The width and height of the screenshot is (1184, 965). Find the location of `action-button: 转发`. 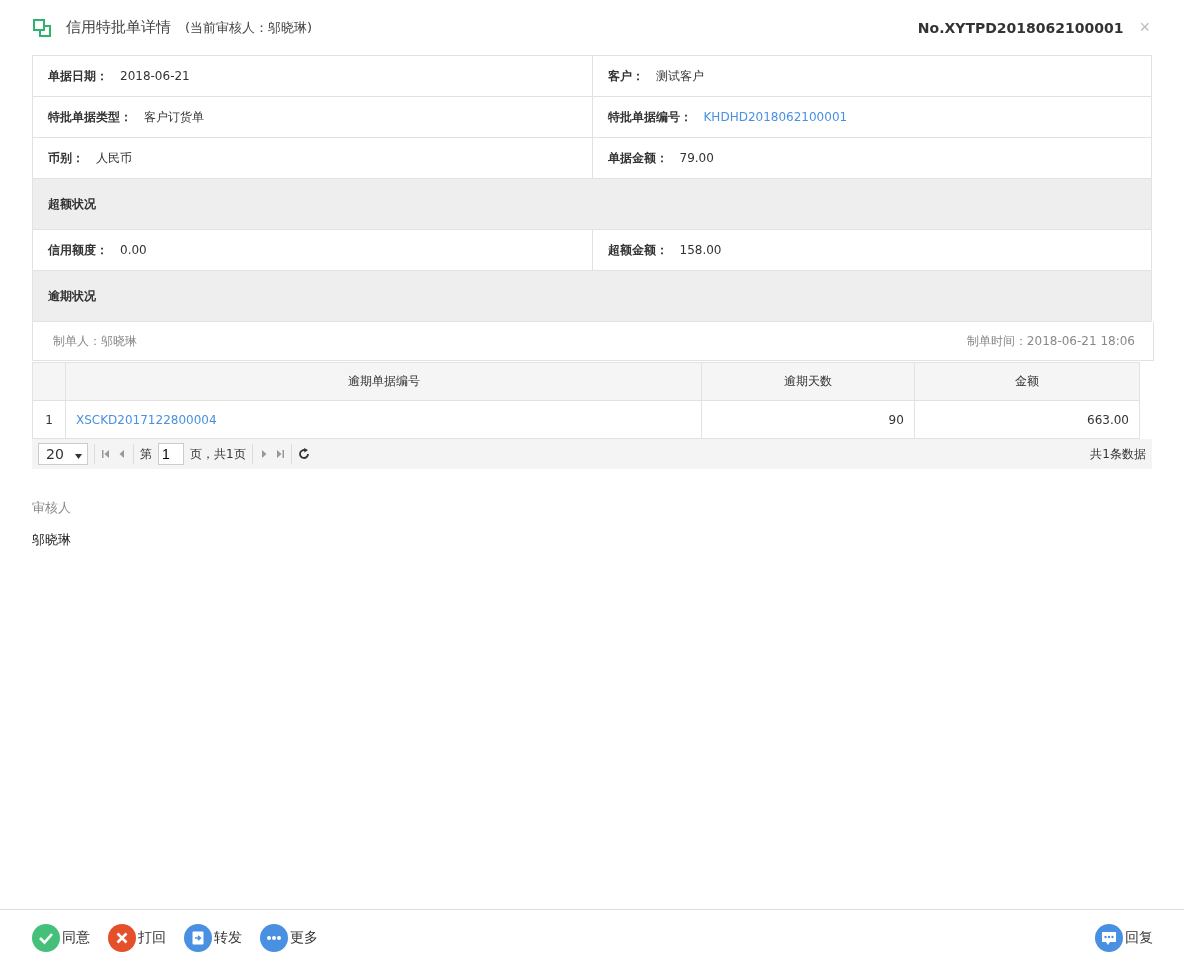

action-button: 转发 is located at coordinates (213, 937).